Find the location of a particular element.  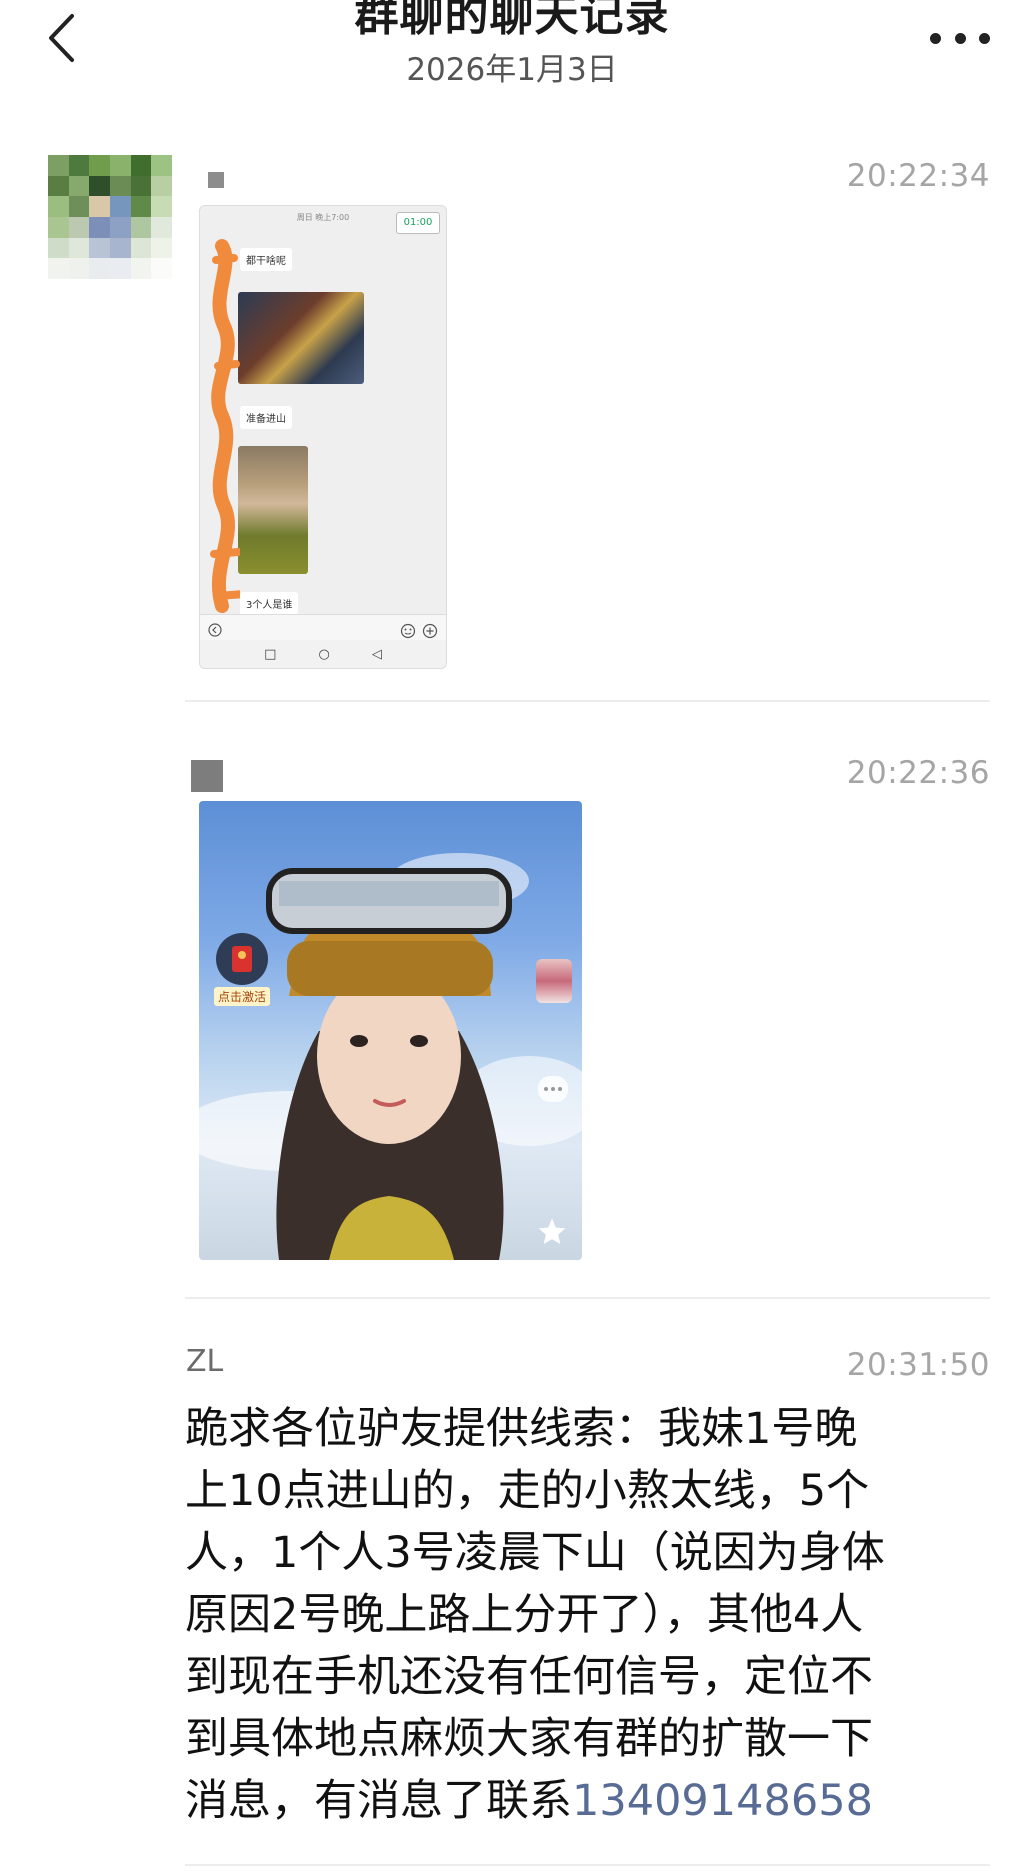

red-envelope-icon is located at coordinates (242, 959).